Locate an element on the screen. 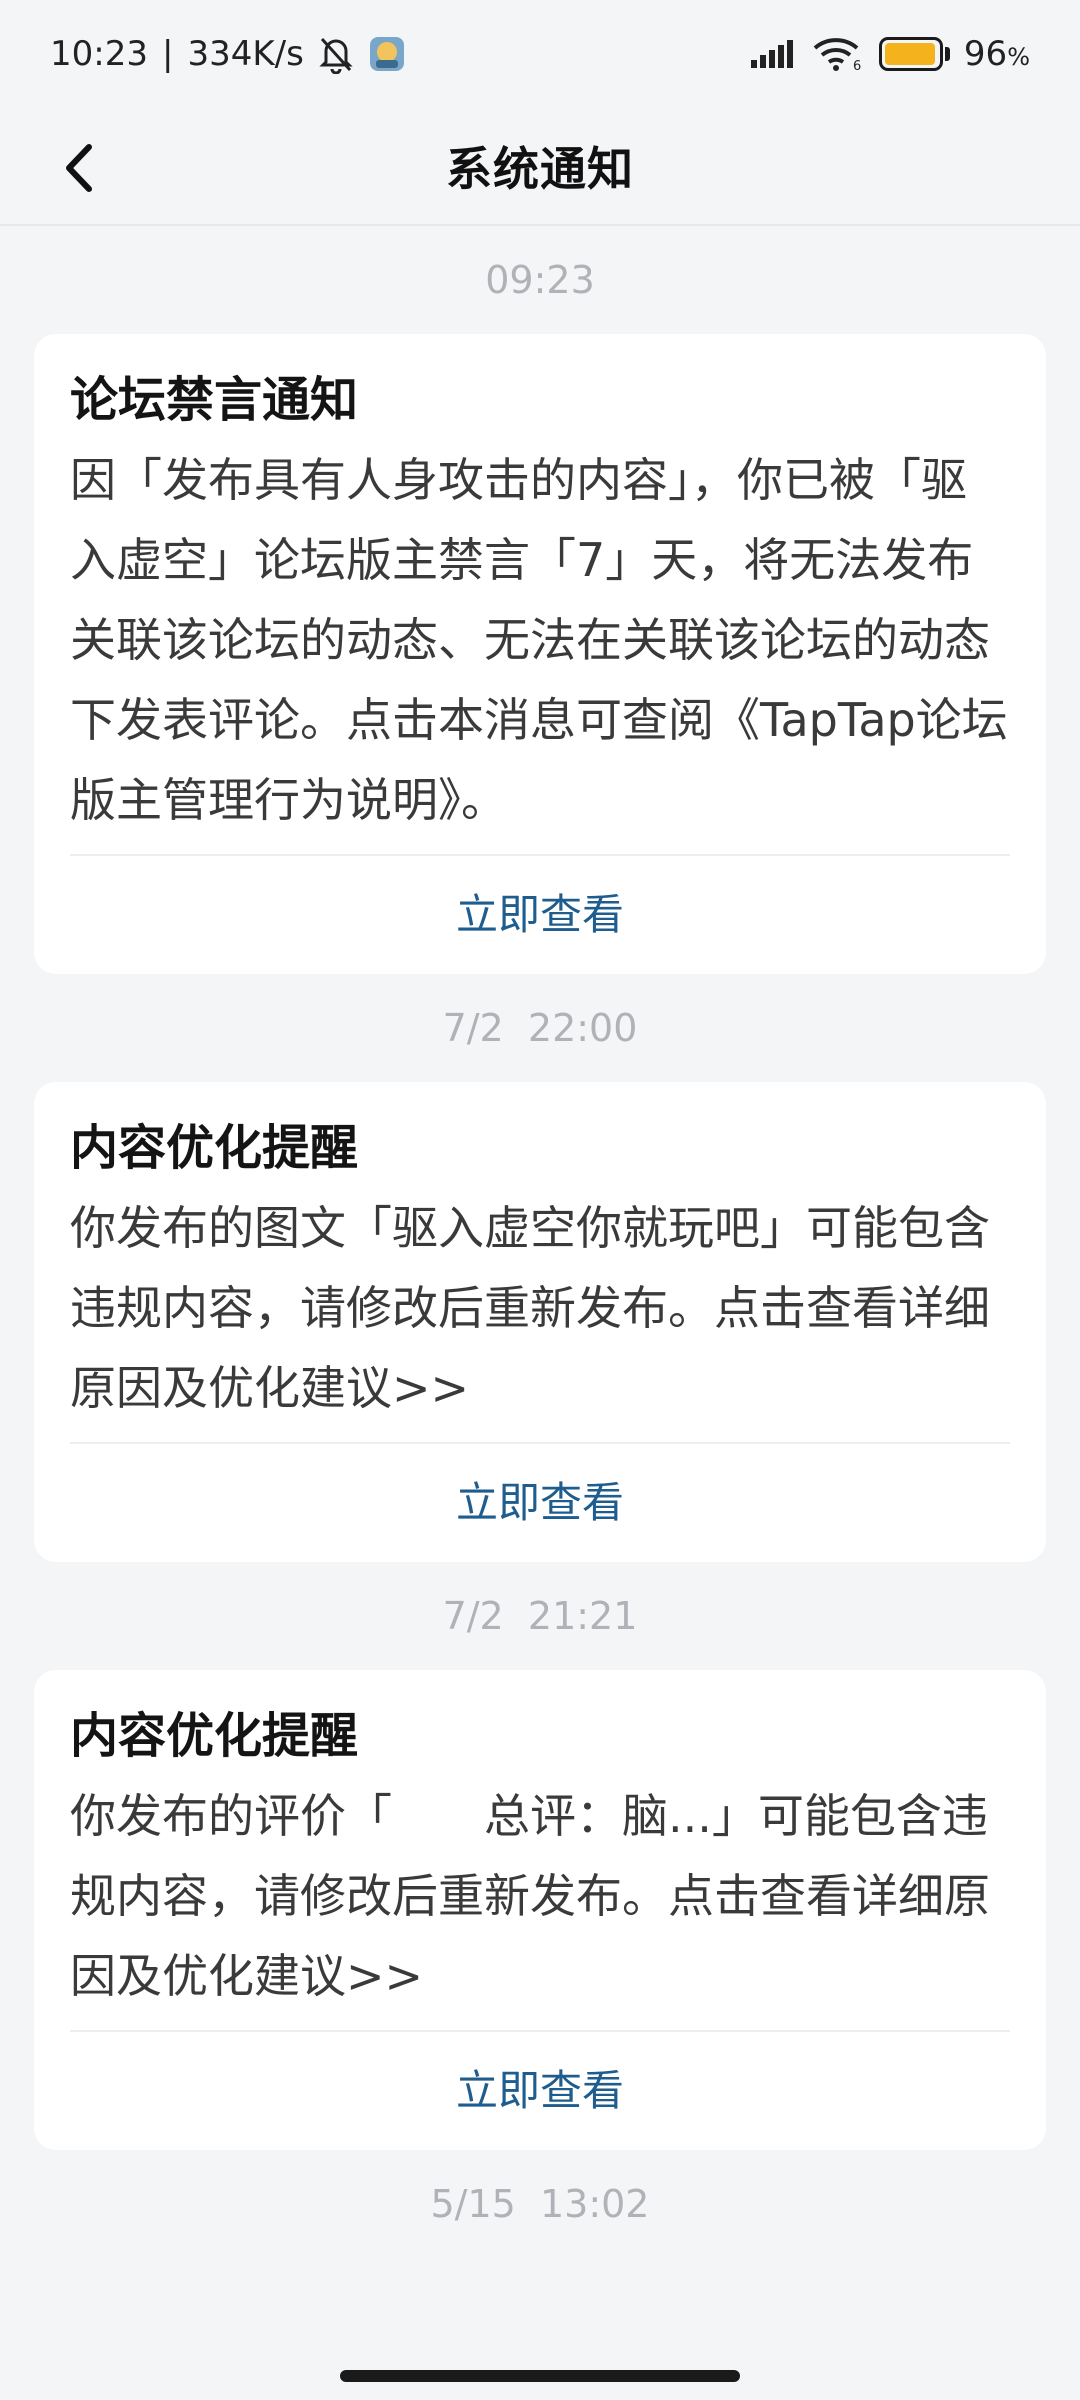 The width and height of the screenshot is (1080, 2400). notification-time: 09:23 is located at coordinates (540, 280).